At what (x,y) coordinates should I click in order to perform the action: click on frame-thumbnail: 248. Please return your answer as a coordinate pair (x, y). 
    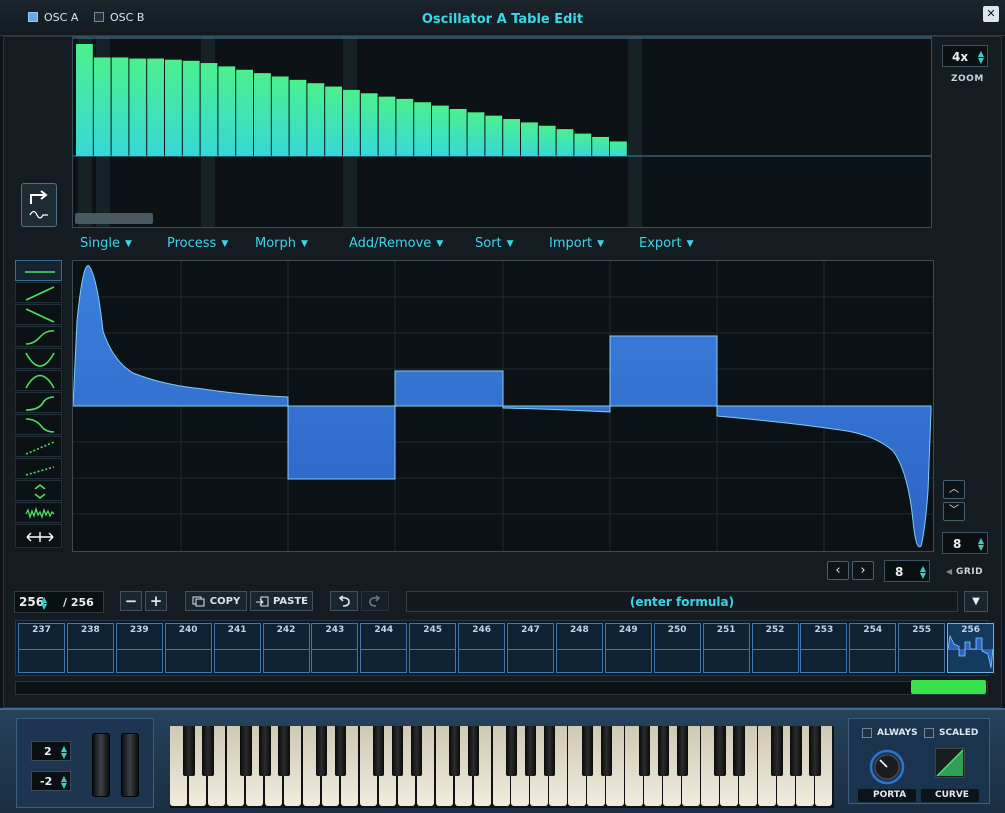
    Looking at the image, I should click on (579, 648).